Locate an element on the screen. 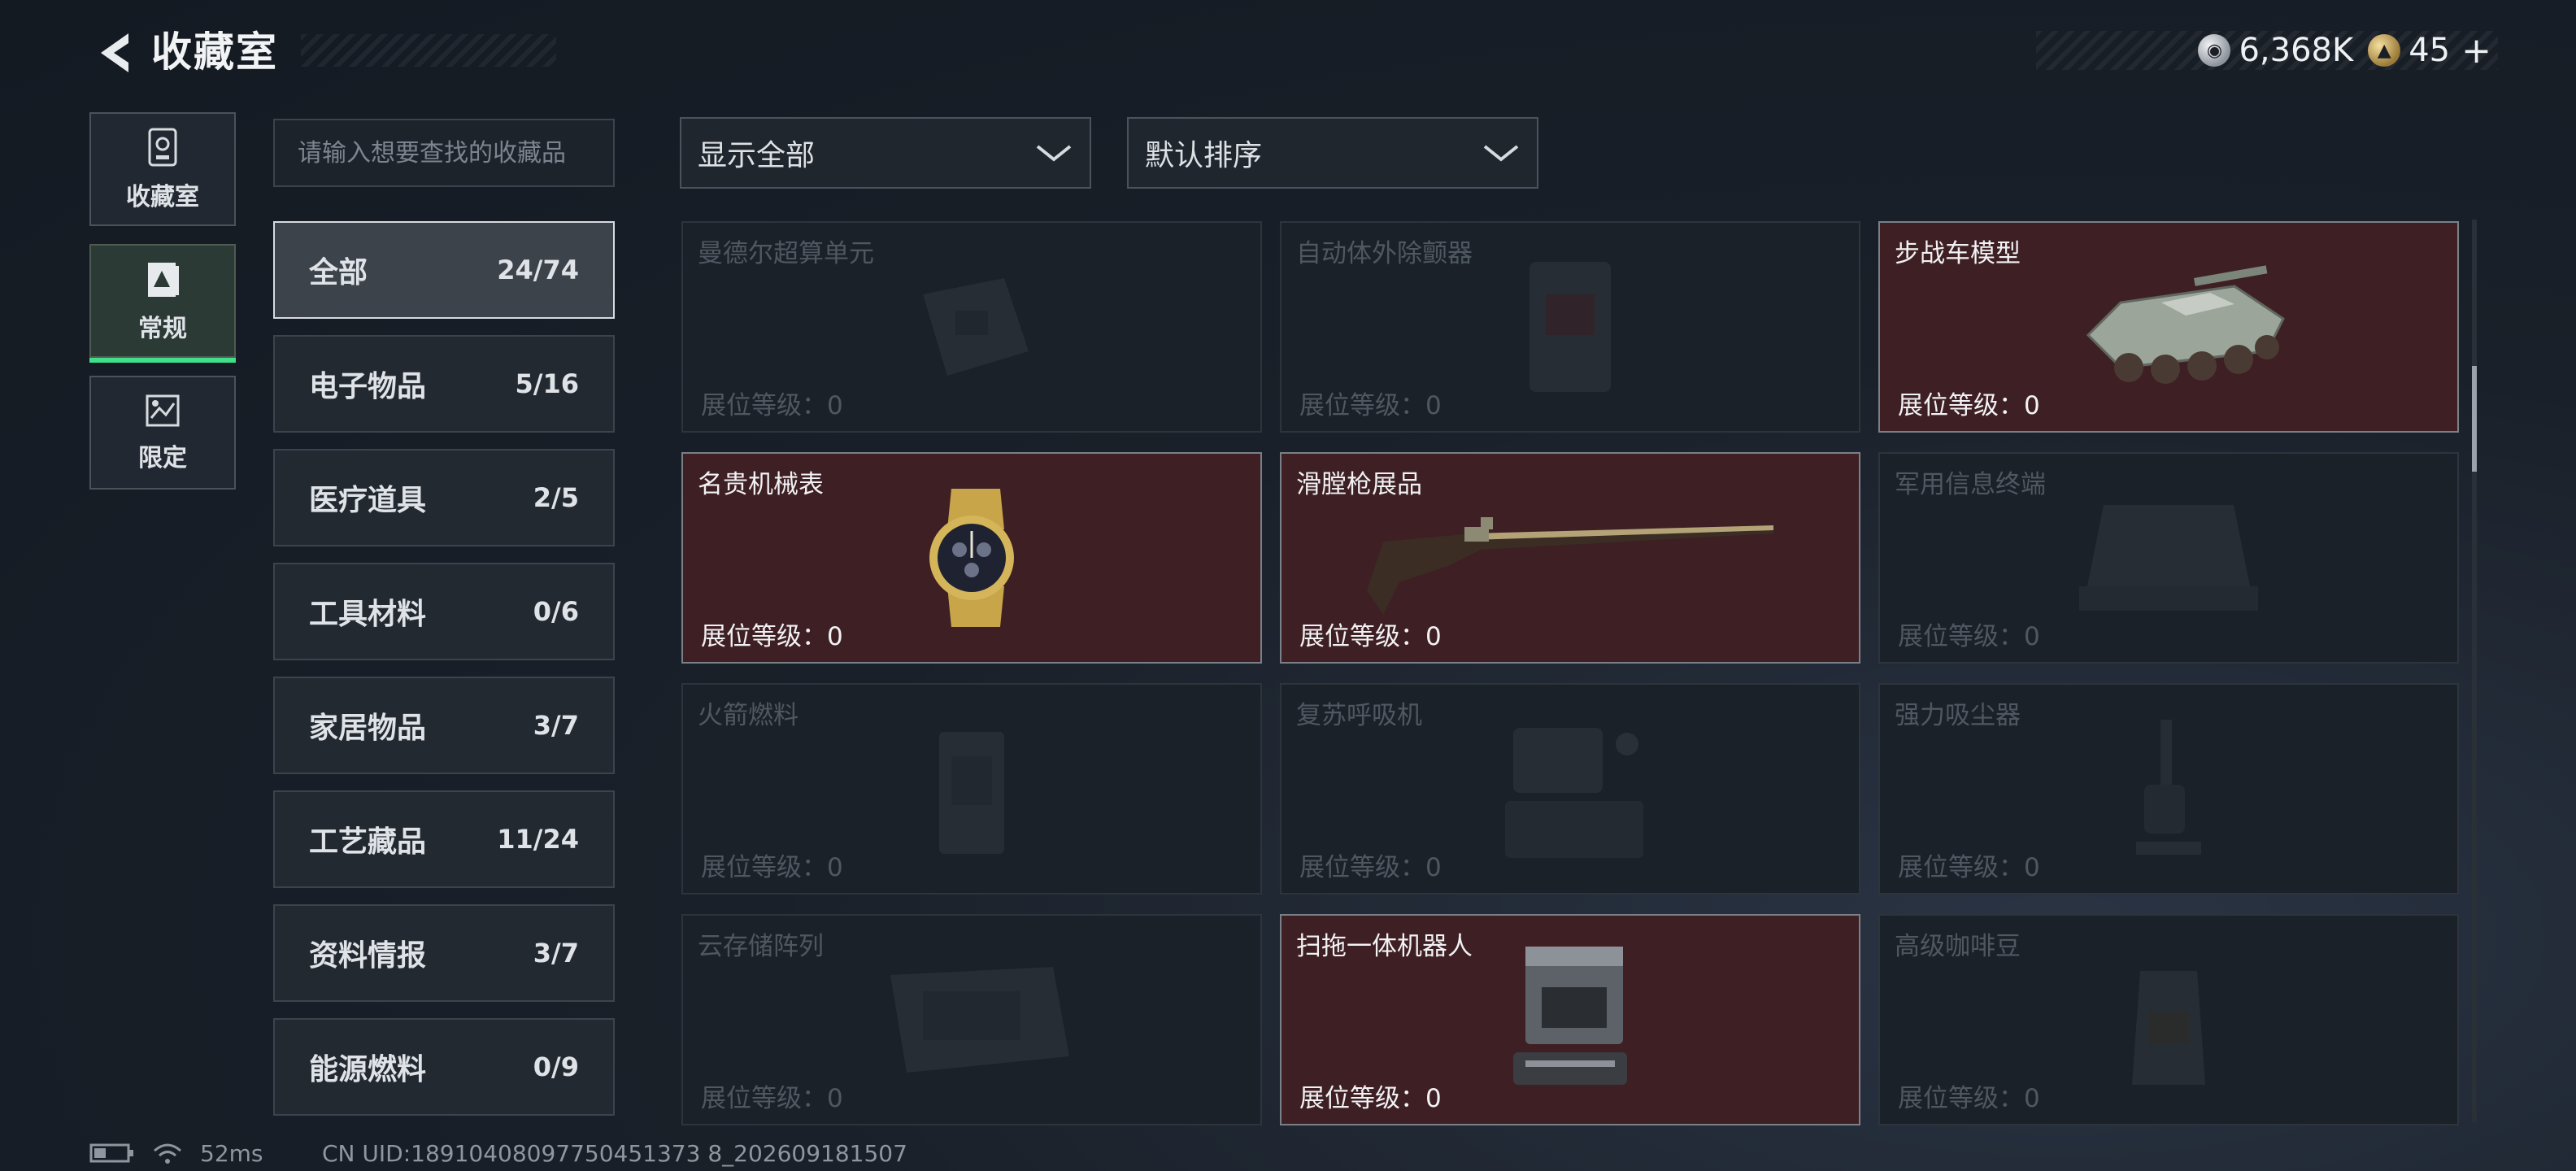  category-count: 0/9 is located at coordinates (556, 1066).